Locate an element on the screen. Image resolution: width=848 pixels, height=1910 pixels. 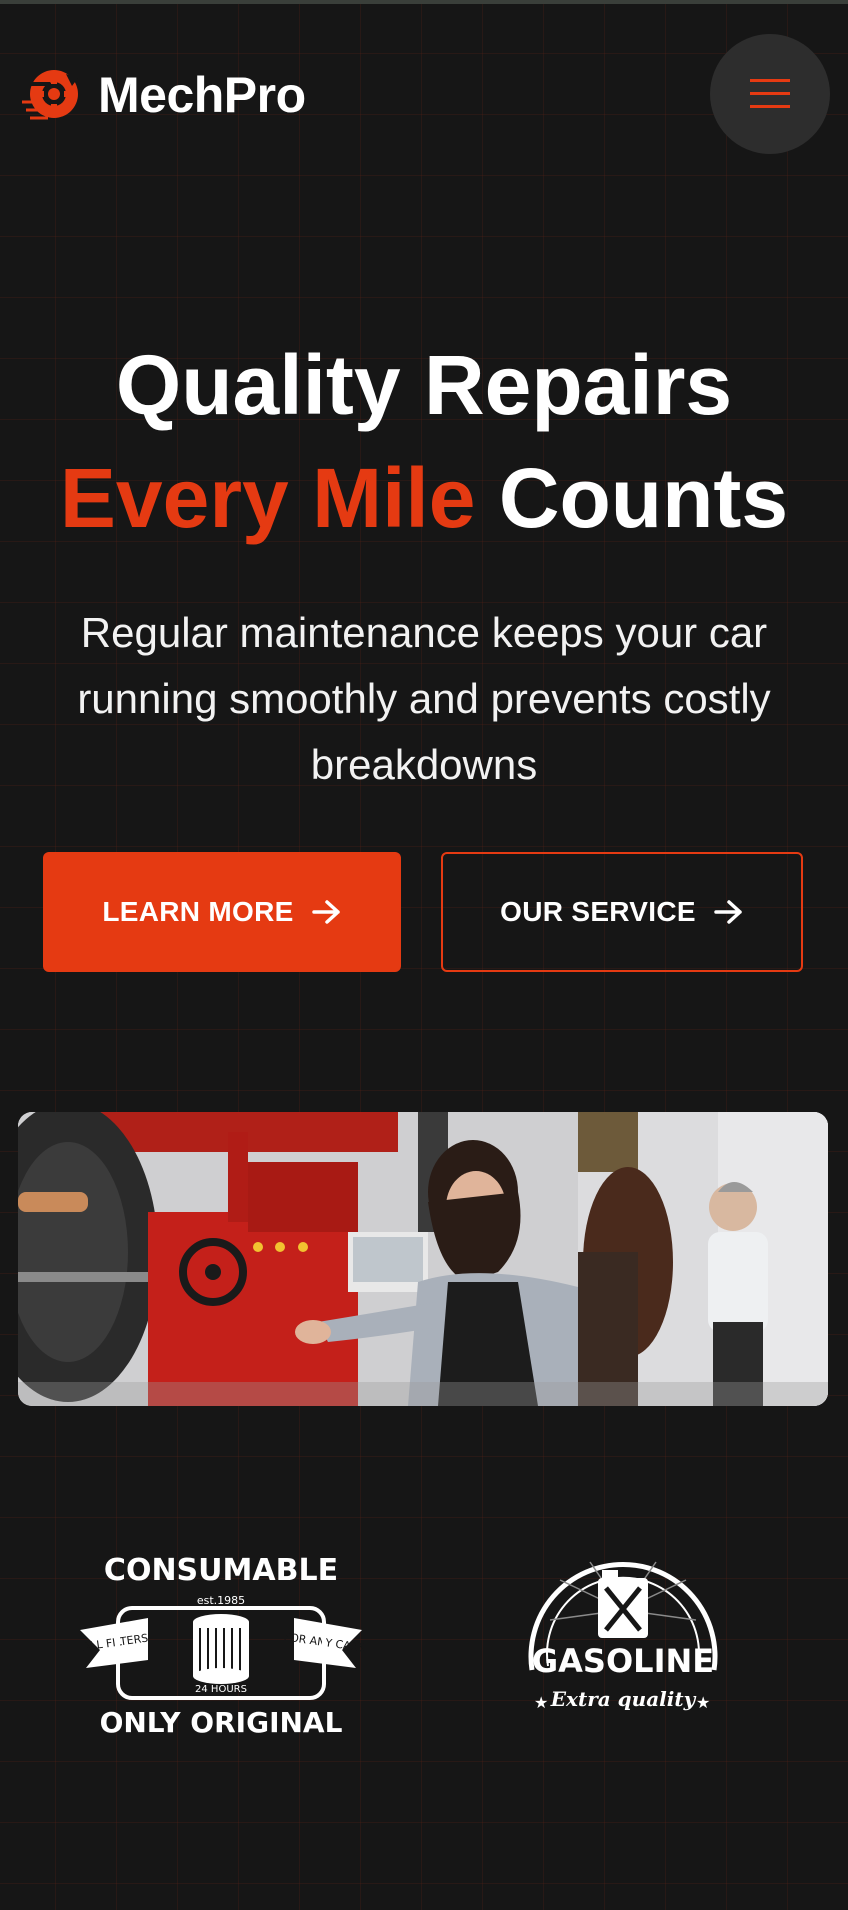
gasoline-badge: GASOLINE ★ Extra quality ★ is located at coordinates (623, 1640).